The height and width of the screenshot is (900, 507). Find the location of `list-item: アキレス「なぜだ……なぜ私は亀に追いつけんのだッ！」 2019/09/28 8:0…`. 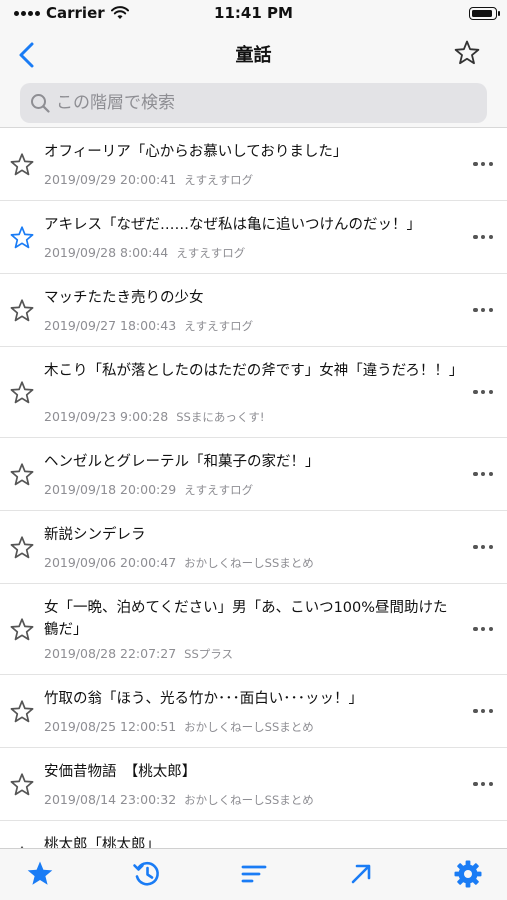

list-item: アキレス「なぜだ……なぜ私は亀に追いつけんのだッ！」 2019/09/28 8:0… is located at coordinates (253, 237).